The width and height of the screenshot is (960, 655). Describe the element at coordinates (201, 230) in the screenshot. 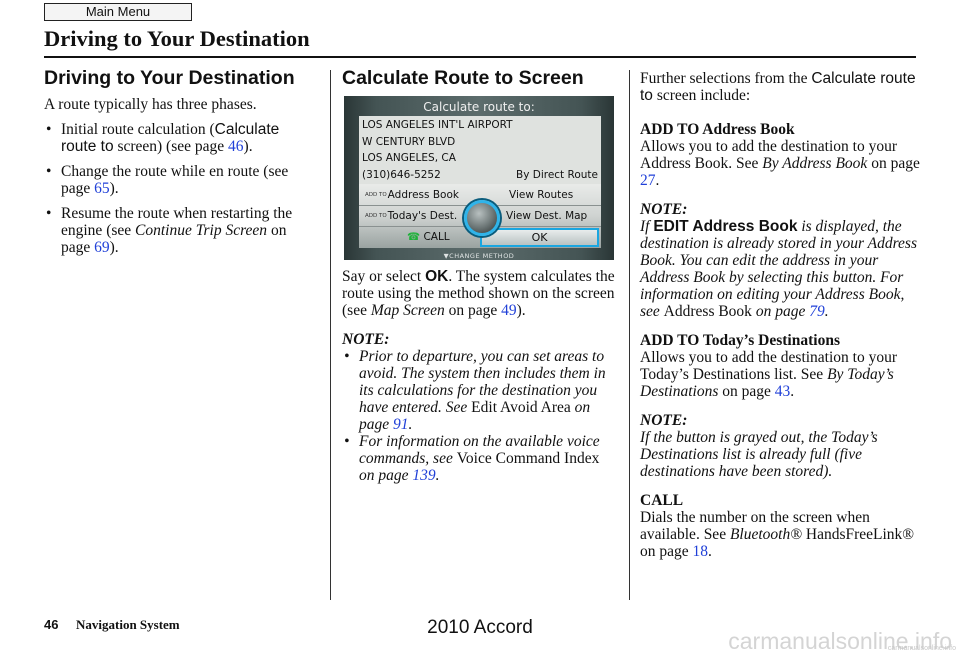

I see `reference-title: Continue Trip Screen` at that location.